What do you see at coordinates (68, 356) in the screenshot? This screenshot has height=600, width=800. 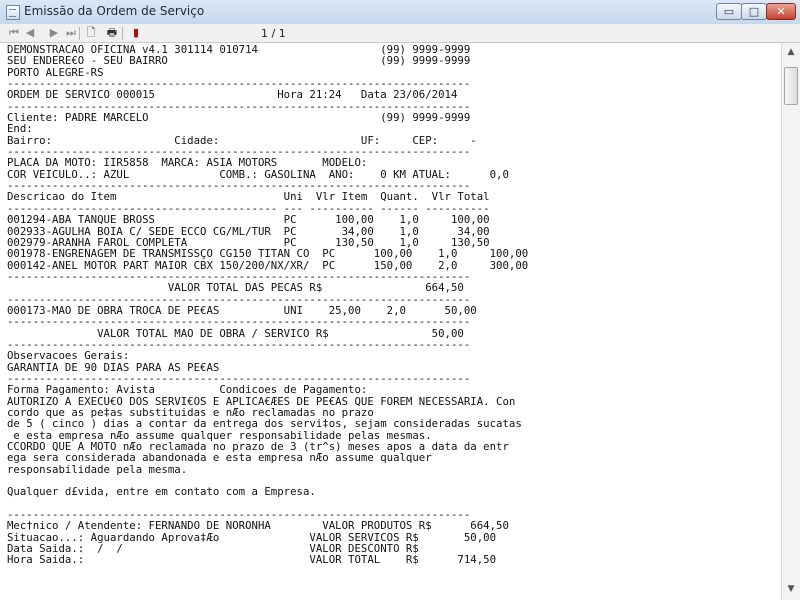 I see `report-line: Observacoes Gerais:` at bounding box center [68, 356].